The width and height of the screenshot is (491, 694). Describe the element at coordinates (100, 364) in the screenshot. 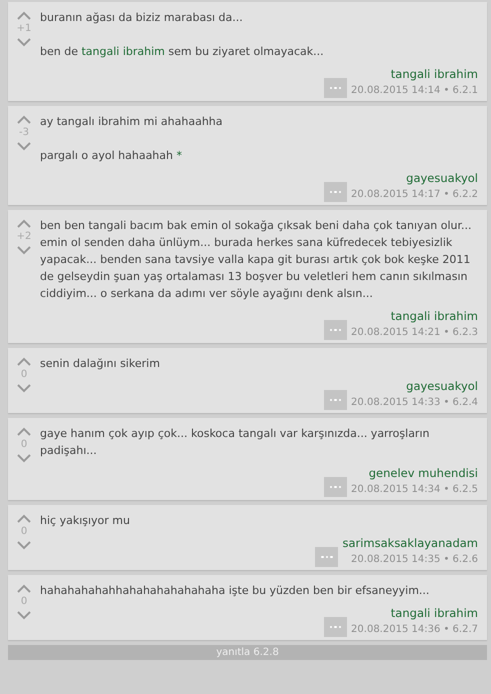

I see `entry-text: senin dalağını sikerim` at that location.